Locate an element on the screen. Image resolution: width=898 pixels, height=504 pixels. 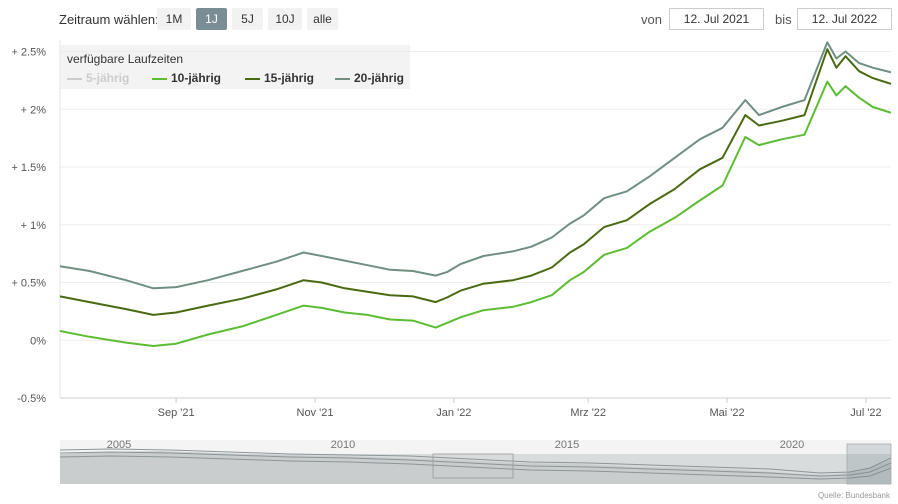
legend-item-15-jaehrig: 15-jährig is located at coordinates (279, 78).